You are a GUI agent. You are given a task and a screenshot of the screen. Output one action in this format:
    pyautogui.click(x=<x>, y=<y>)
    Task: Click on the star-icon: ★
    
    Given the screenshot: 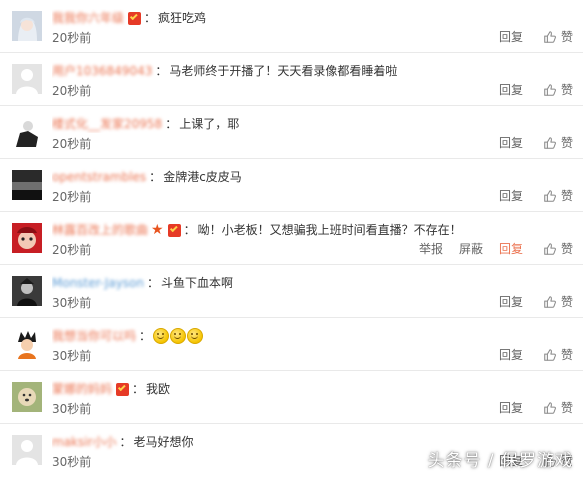 What is the action you would take?
    pyautogui.click(x=157, y=230)
    